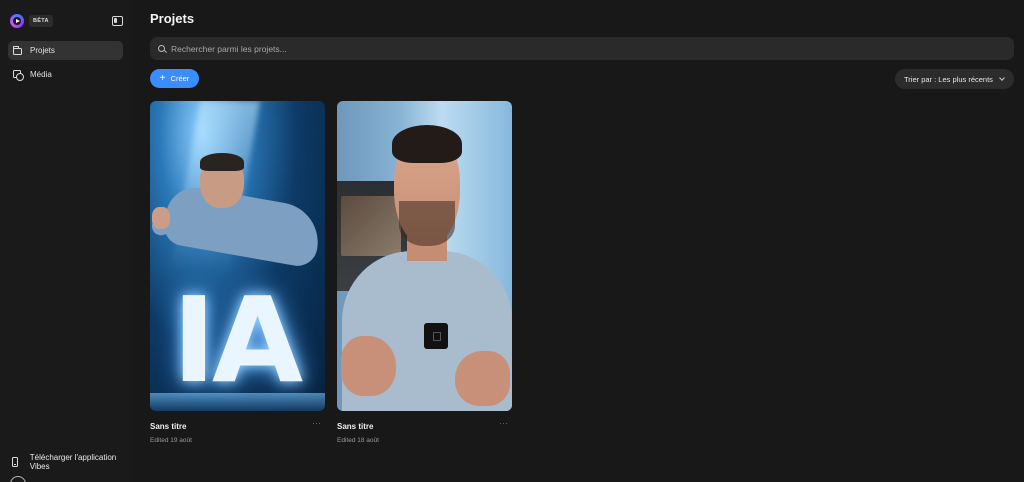 This screenshot has width=1024, height=482. I want to click on sidebar-item-label: Projets, so click(42, 50).